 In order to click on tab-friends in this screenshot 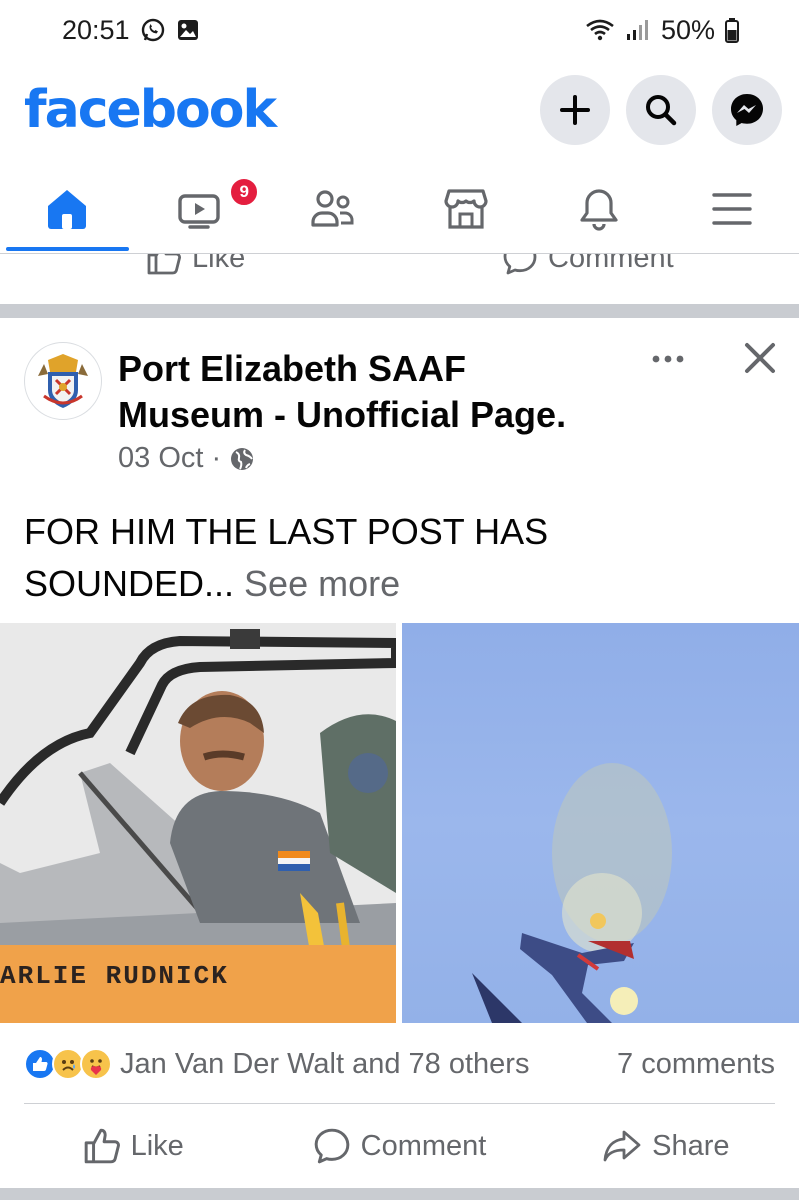, I will do `click(332, 209)`.